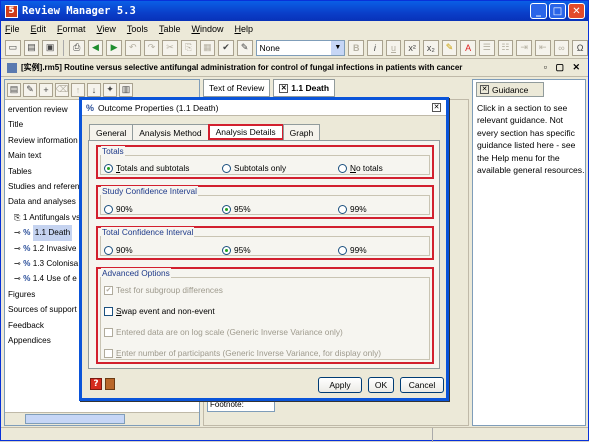  Describe the element at coordinates (436, 107) in the screenshot. I see `dialog-close-icon: ✕` at that location.